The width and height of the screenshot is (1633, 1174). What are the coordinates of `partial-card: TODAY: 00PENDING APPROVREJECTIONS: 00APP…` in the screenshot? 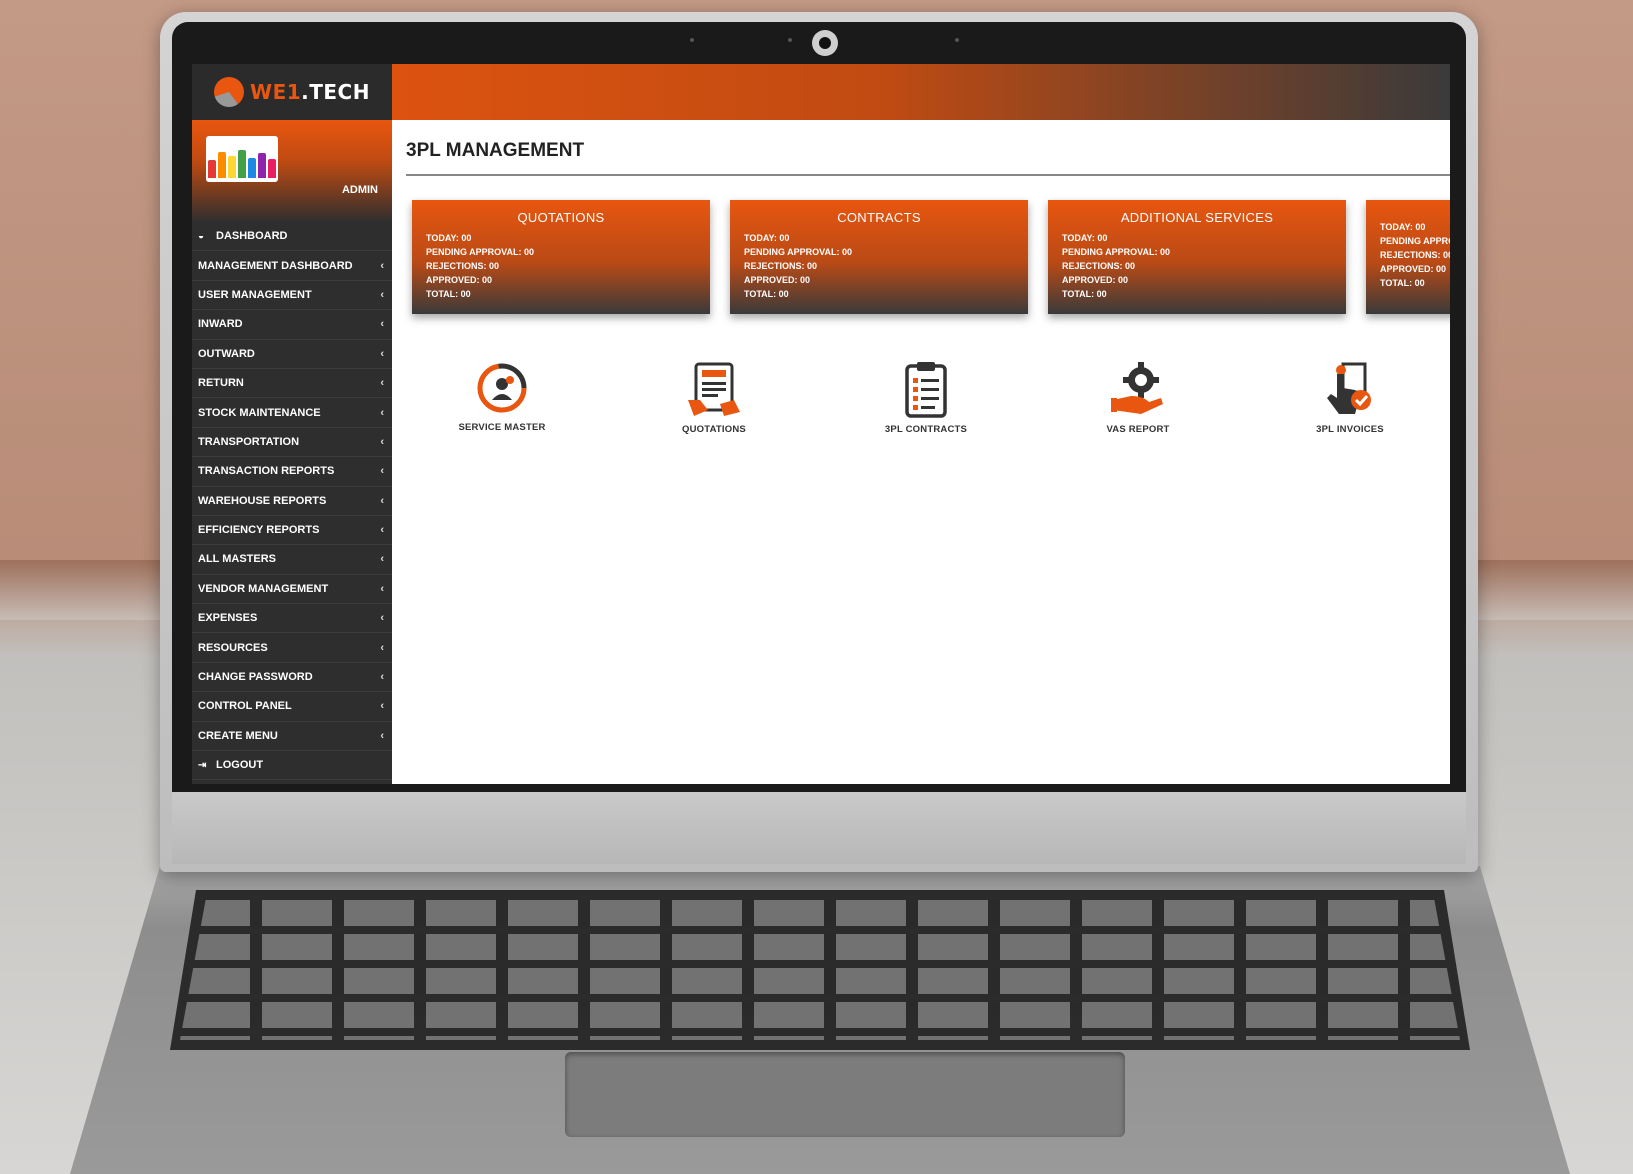 It's located at (1408, 257).